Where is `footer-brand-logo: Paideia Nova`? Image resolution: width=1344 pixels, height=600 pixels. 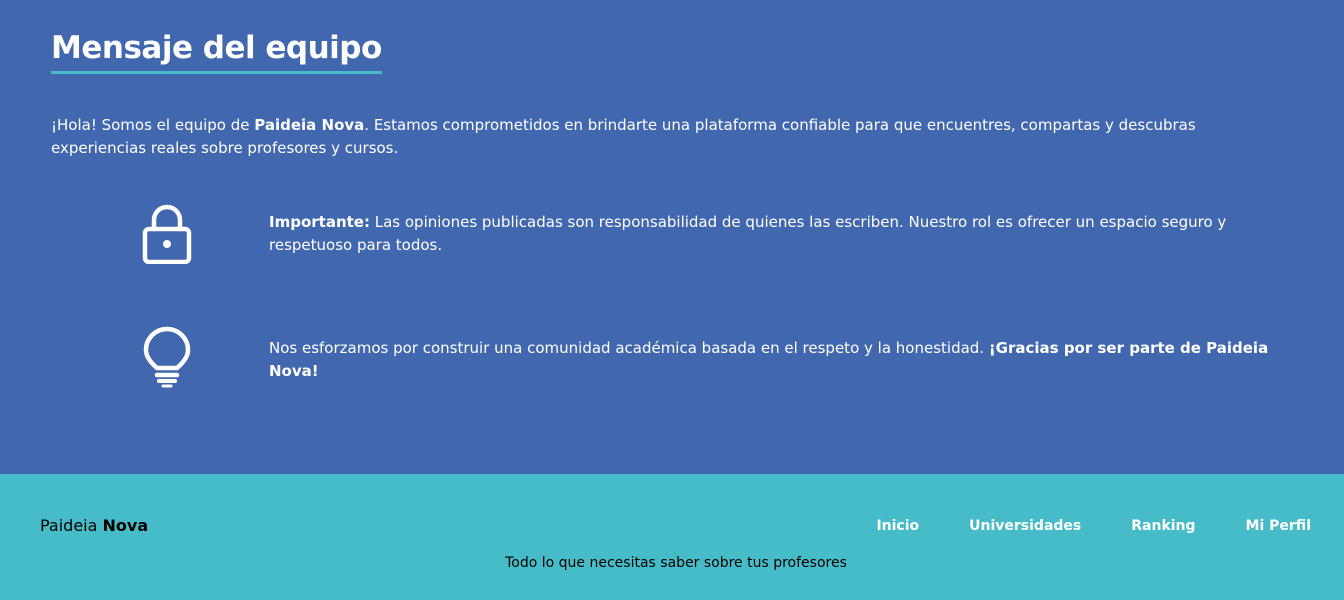 footer-brand-logo: Paideia Nova is located at coordinates (94, 526).